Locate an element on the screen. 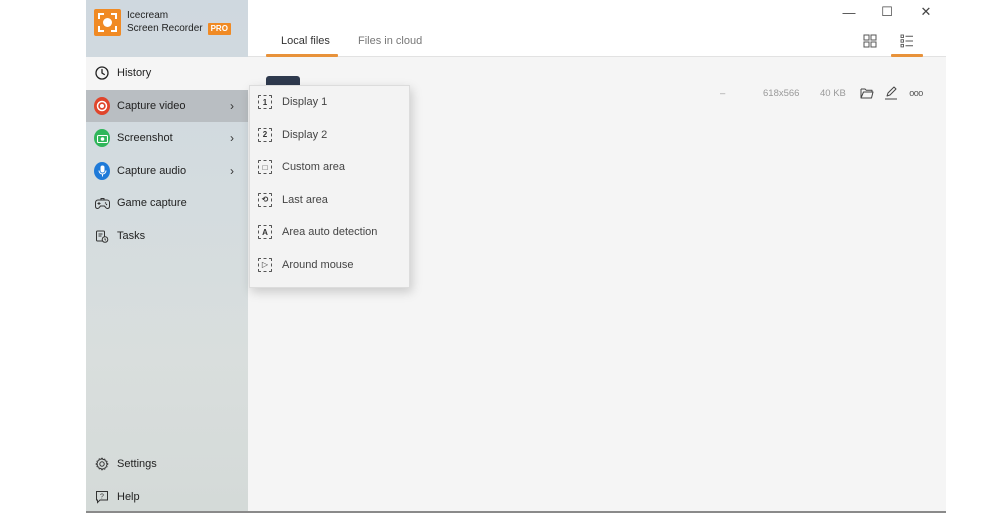  edit-button is located at coordinates (891, 93).